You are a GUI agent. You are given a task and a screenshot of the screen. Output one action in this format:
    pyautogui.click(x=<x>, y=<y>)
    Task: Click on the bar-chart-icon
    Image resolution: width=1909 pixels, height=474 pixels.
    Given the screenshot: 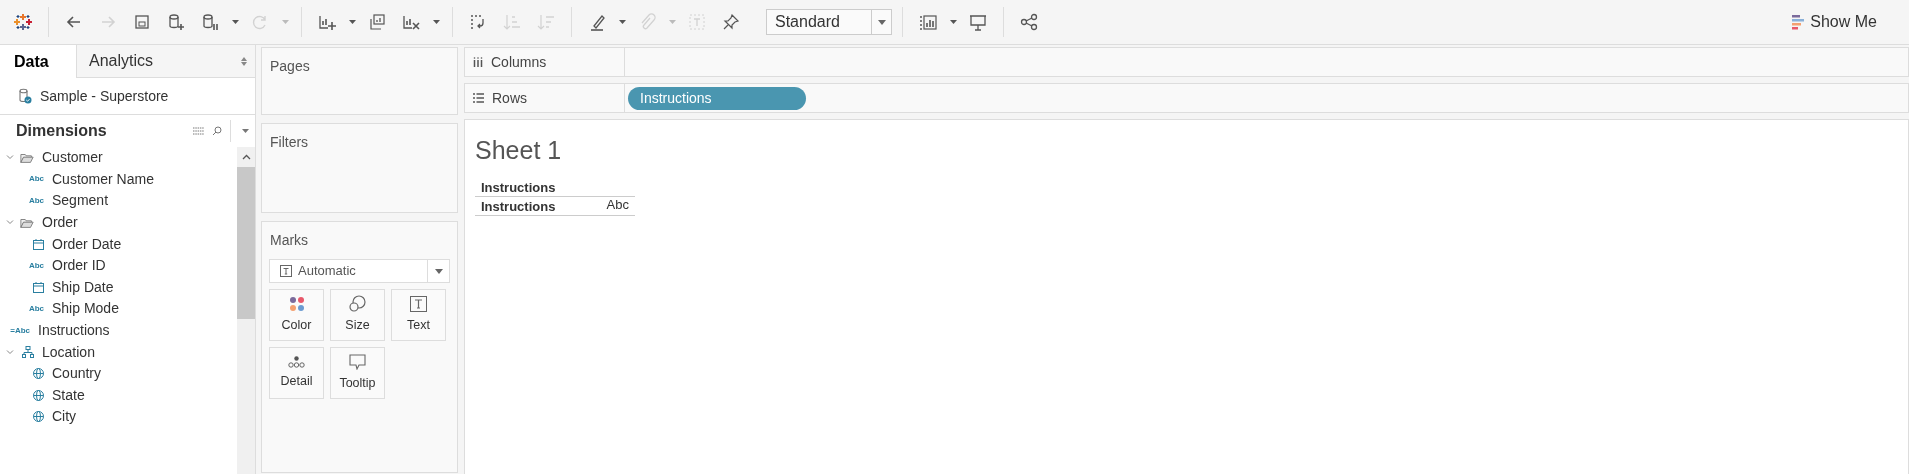 What is the action you would take?
    pyautogui.click(x=1798, y=22)
    